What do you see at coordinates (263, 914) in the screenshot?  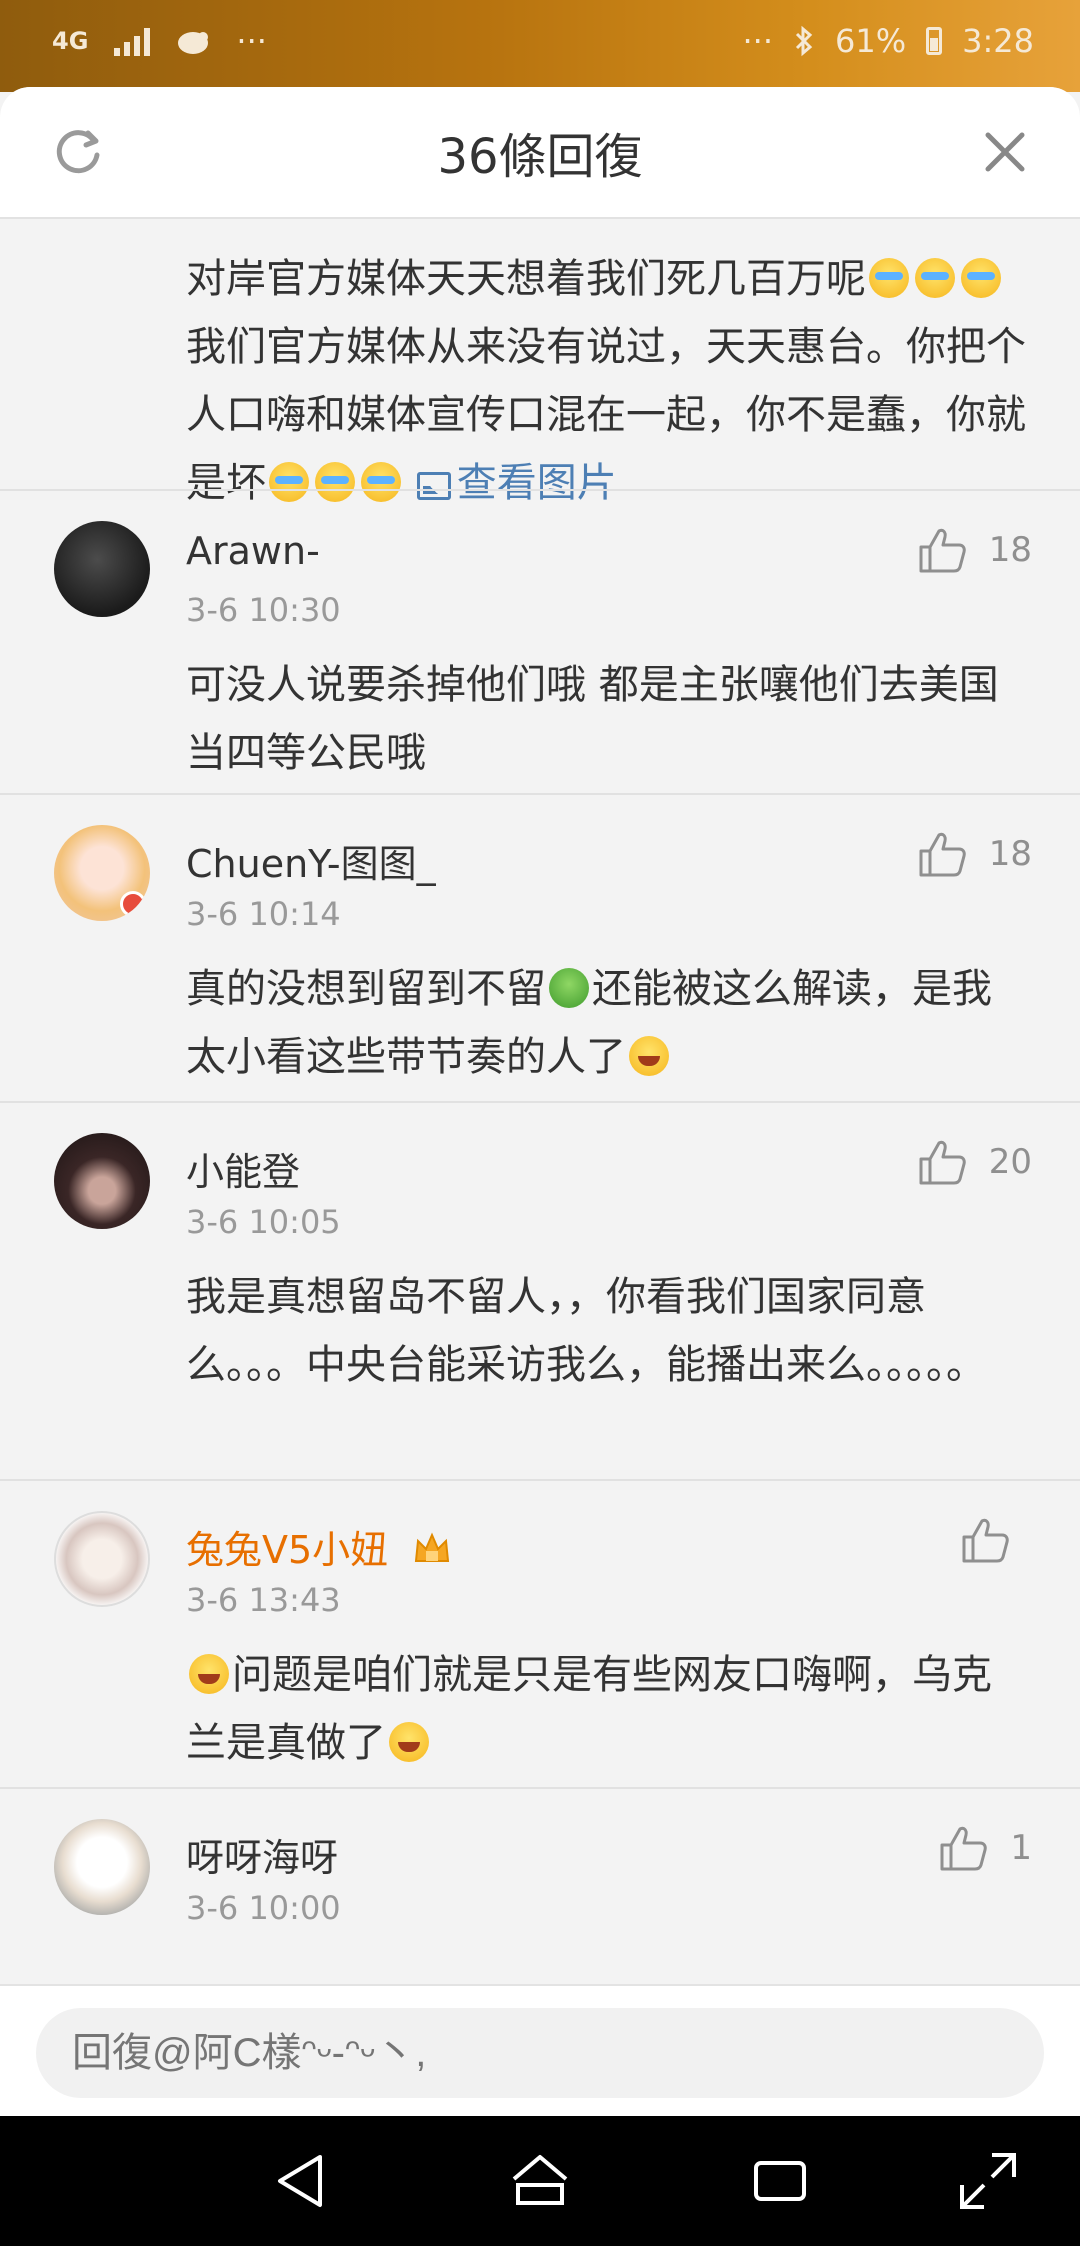 I see `comment-time: 3-6 10:14` at bounding box center [263, 914].